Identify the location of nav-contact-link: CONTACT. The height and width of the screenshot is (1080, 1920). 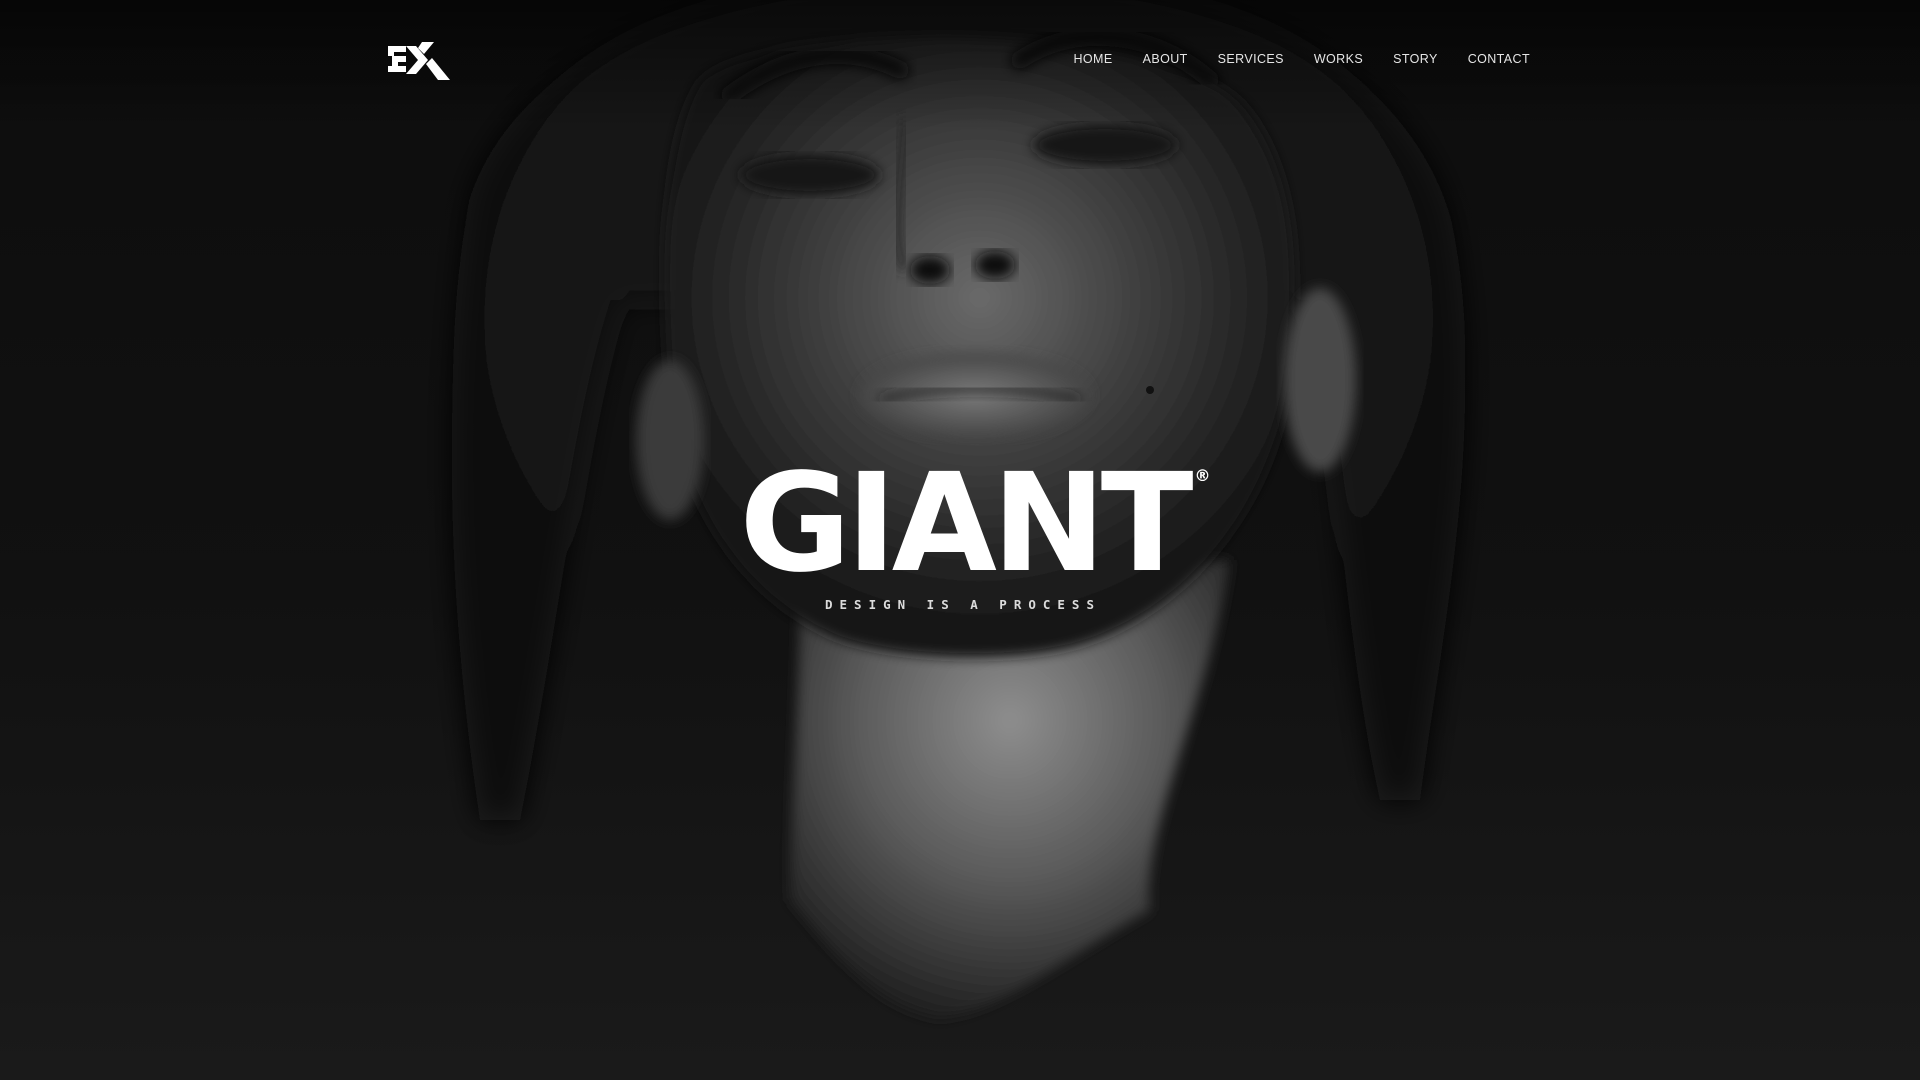
(1499, 59).